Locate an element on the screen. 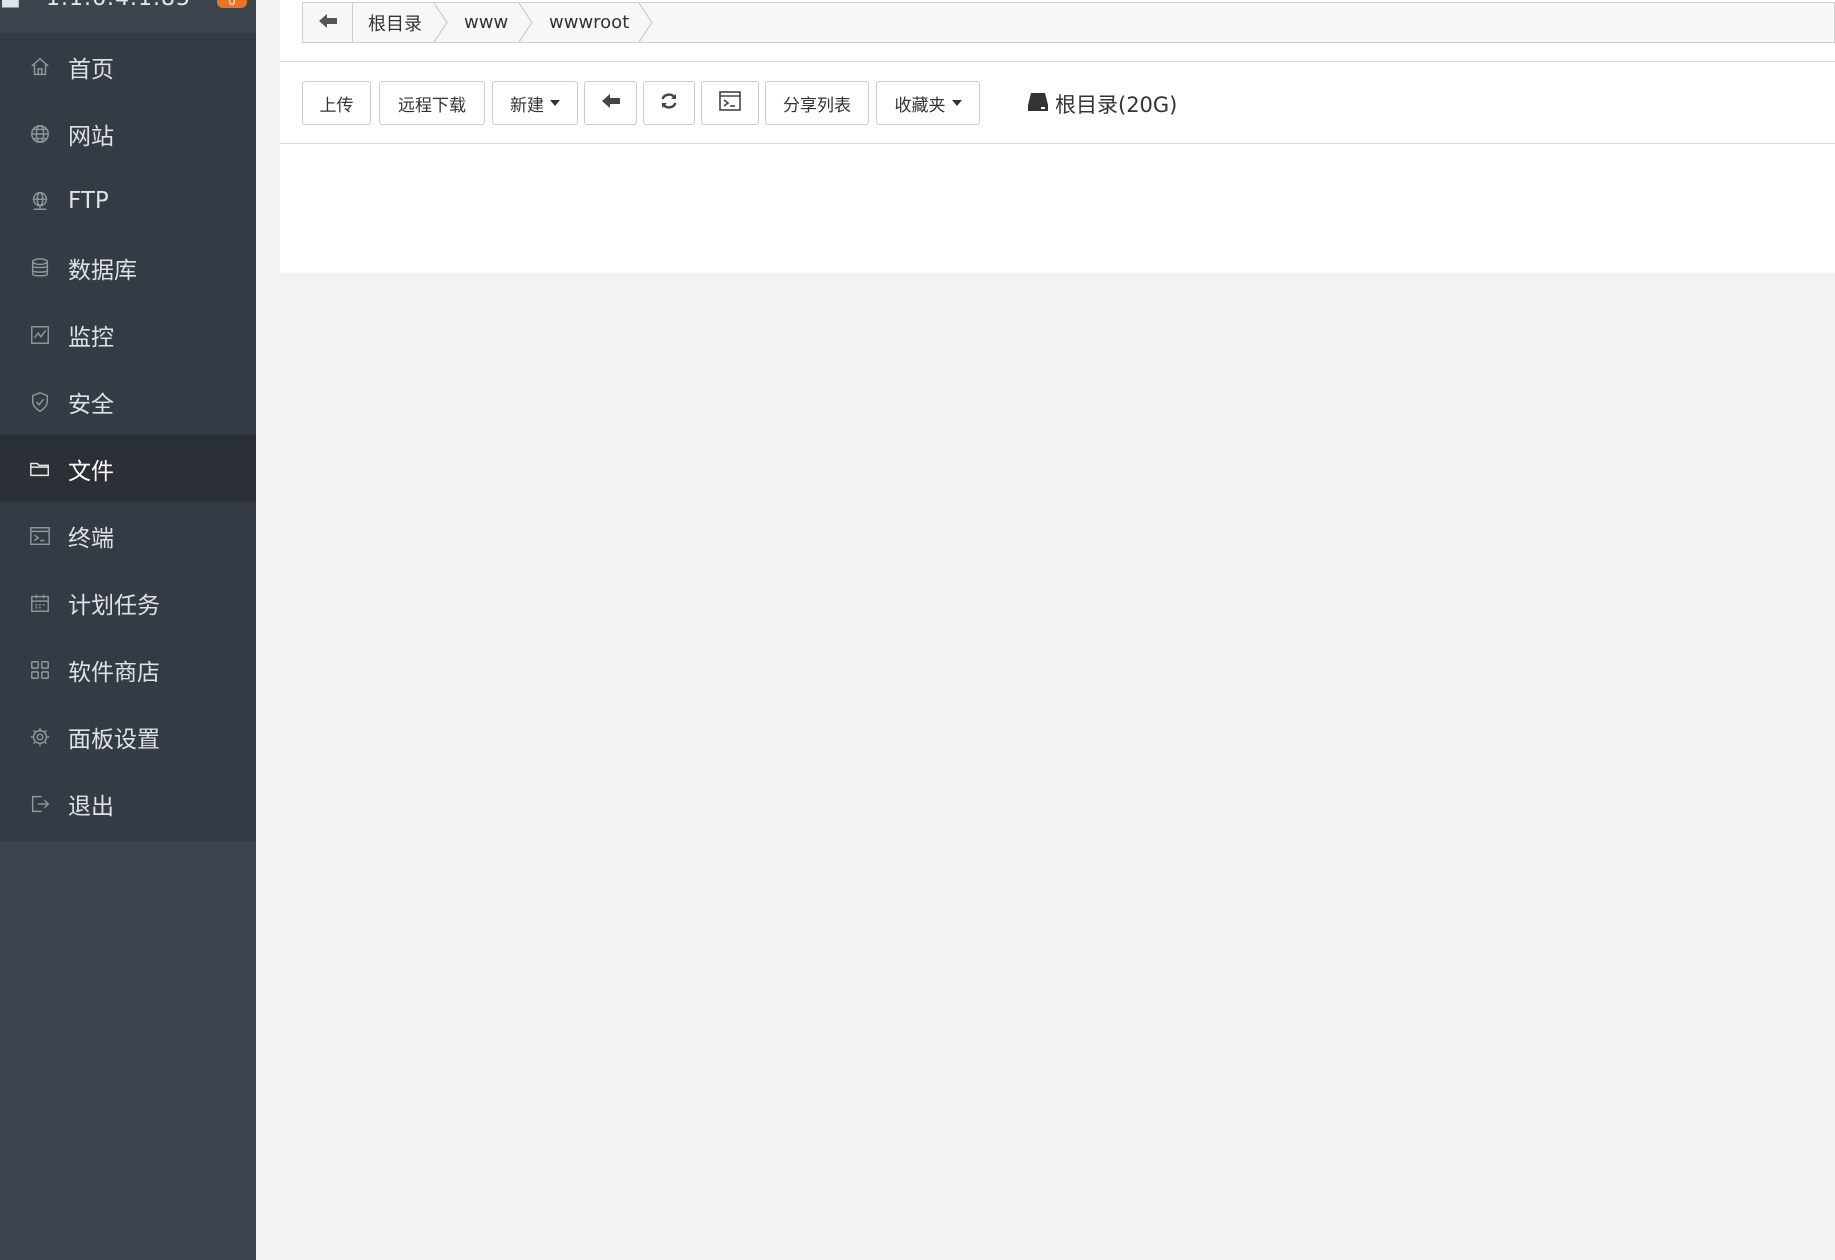 This screenshot has height=1260, width=1835. refresh-icon is located at coordinates (669, 103).